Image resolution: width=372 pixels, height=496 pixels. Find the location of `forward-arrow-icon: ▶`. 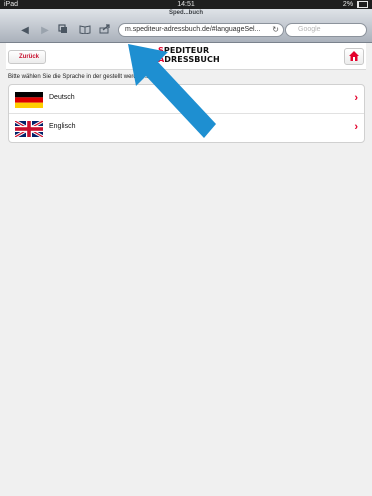

forward-arrow-icon: ▶ is located at coordinates (45, 31).